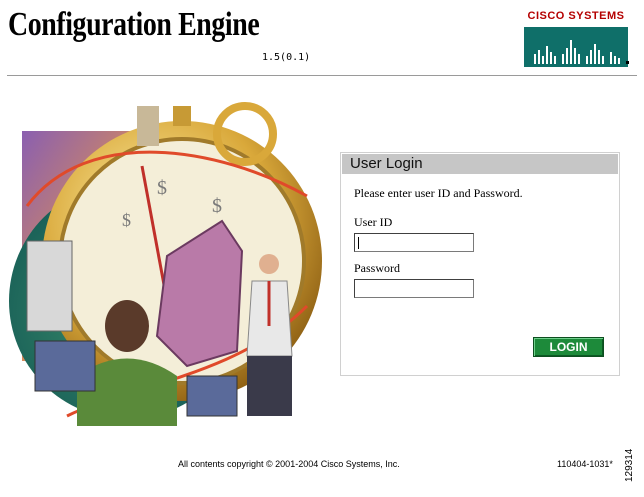 The image size is (644, 497). Describe the element at coordinates (377, 268) in the screenshot. I see `password-label: Password` at that location.